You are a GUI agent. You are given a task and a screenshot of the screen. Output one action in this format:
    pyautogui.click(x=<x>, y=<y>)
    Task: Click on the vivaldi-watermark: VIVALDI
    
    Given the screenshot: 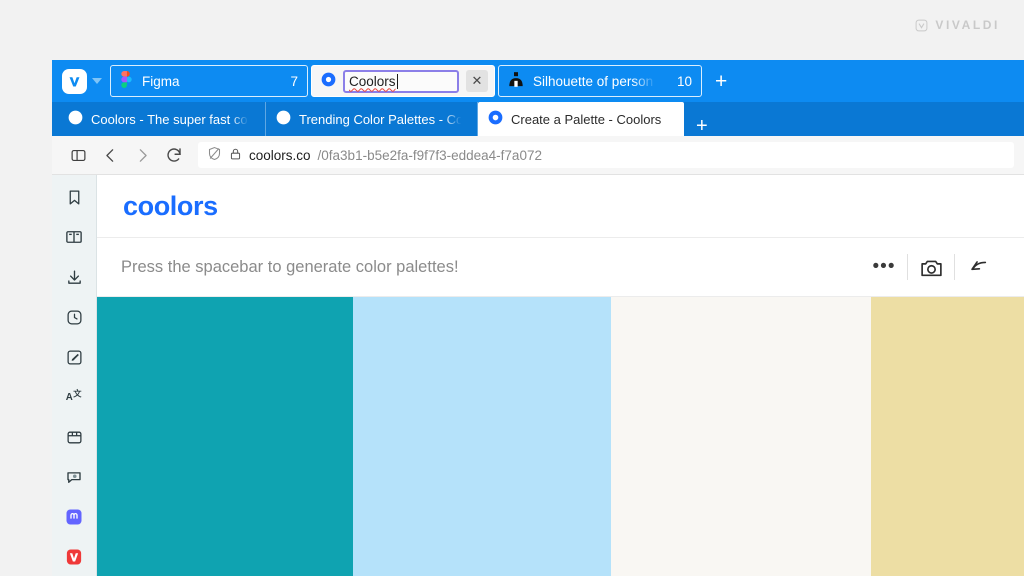 What is the action you would take?
    pyautogui.click(x=957, y=25)
    